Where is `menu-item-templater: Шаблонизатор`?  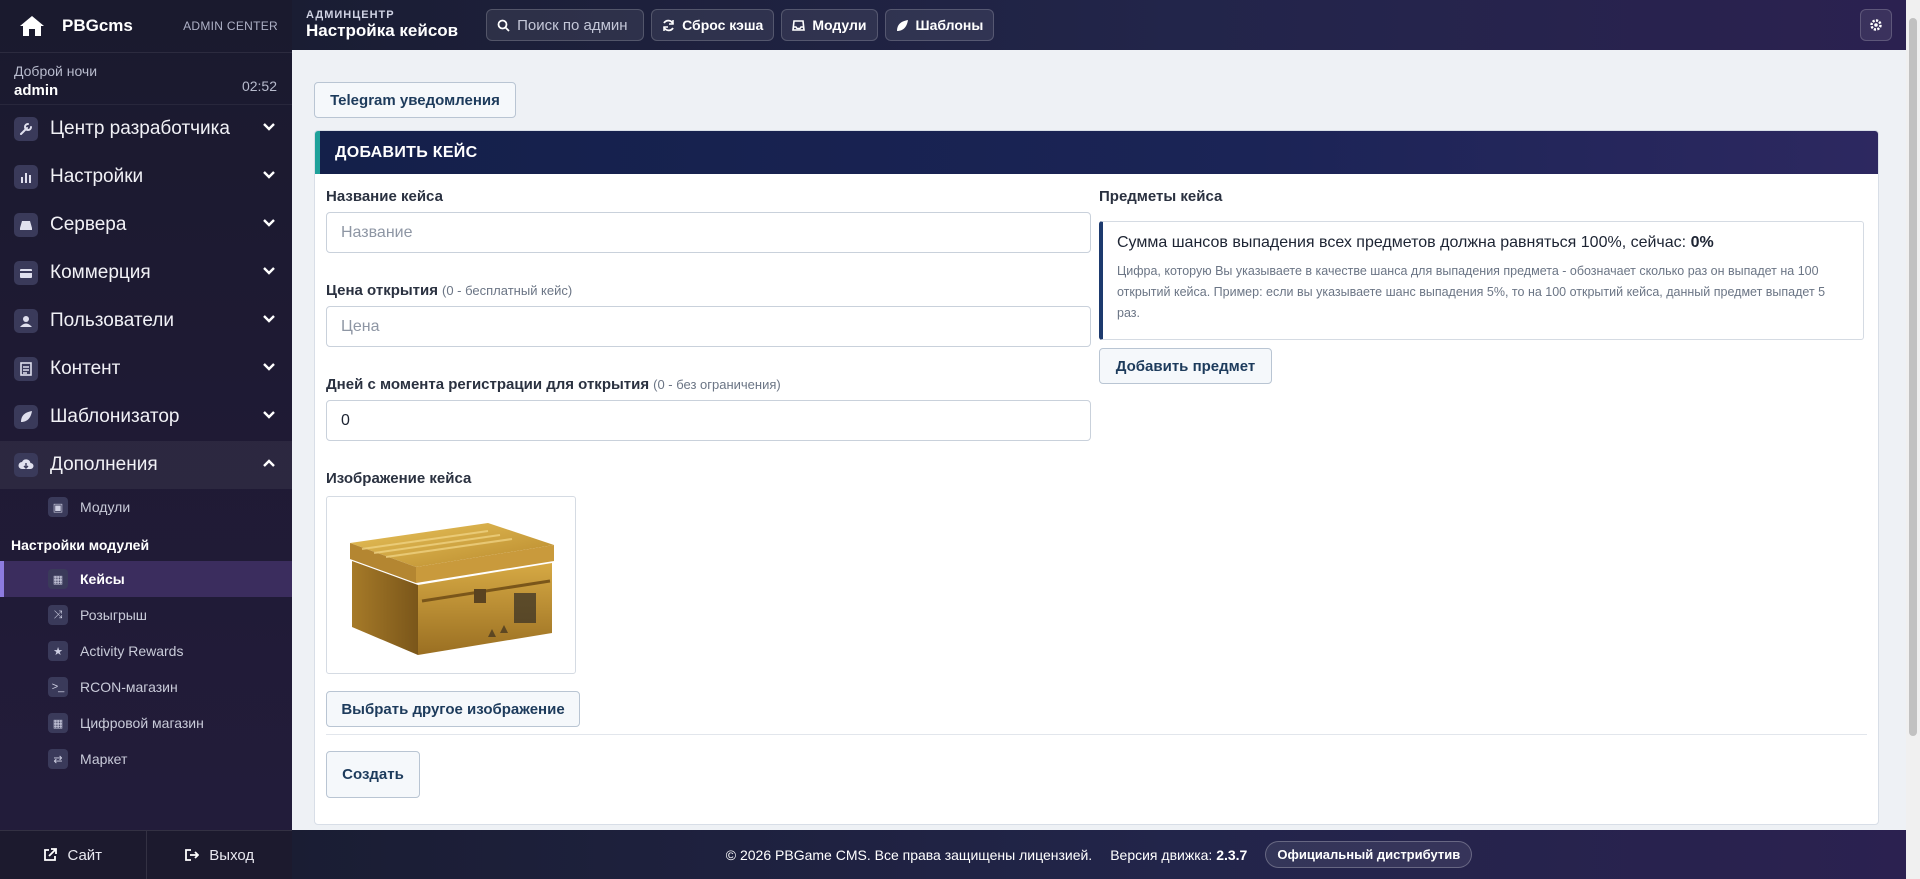 menu-item-templater: Шаблонизатор is located at coordinates (146, 417).